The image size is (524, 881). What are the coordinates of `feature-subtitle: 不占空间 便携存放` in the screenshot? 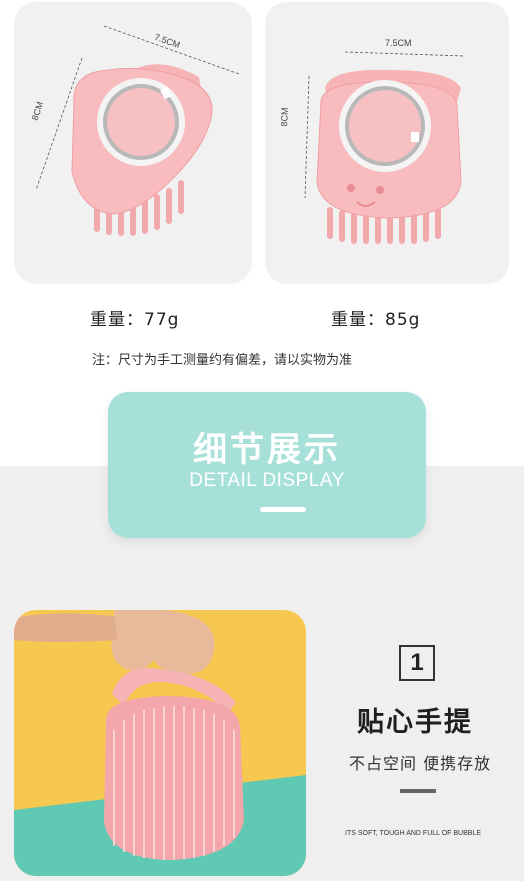 It's located at (420, 763).